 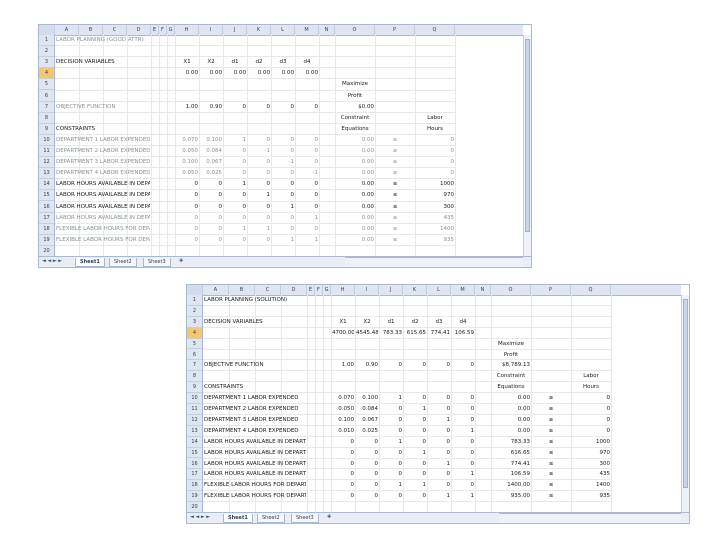 What do you see at coordinates (211, 162) in the screenshot?
I see `top_window-constraint-coeff-2-1: 0.067` at bounding box center [211, 162].